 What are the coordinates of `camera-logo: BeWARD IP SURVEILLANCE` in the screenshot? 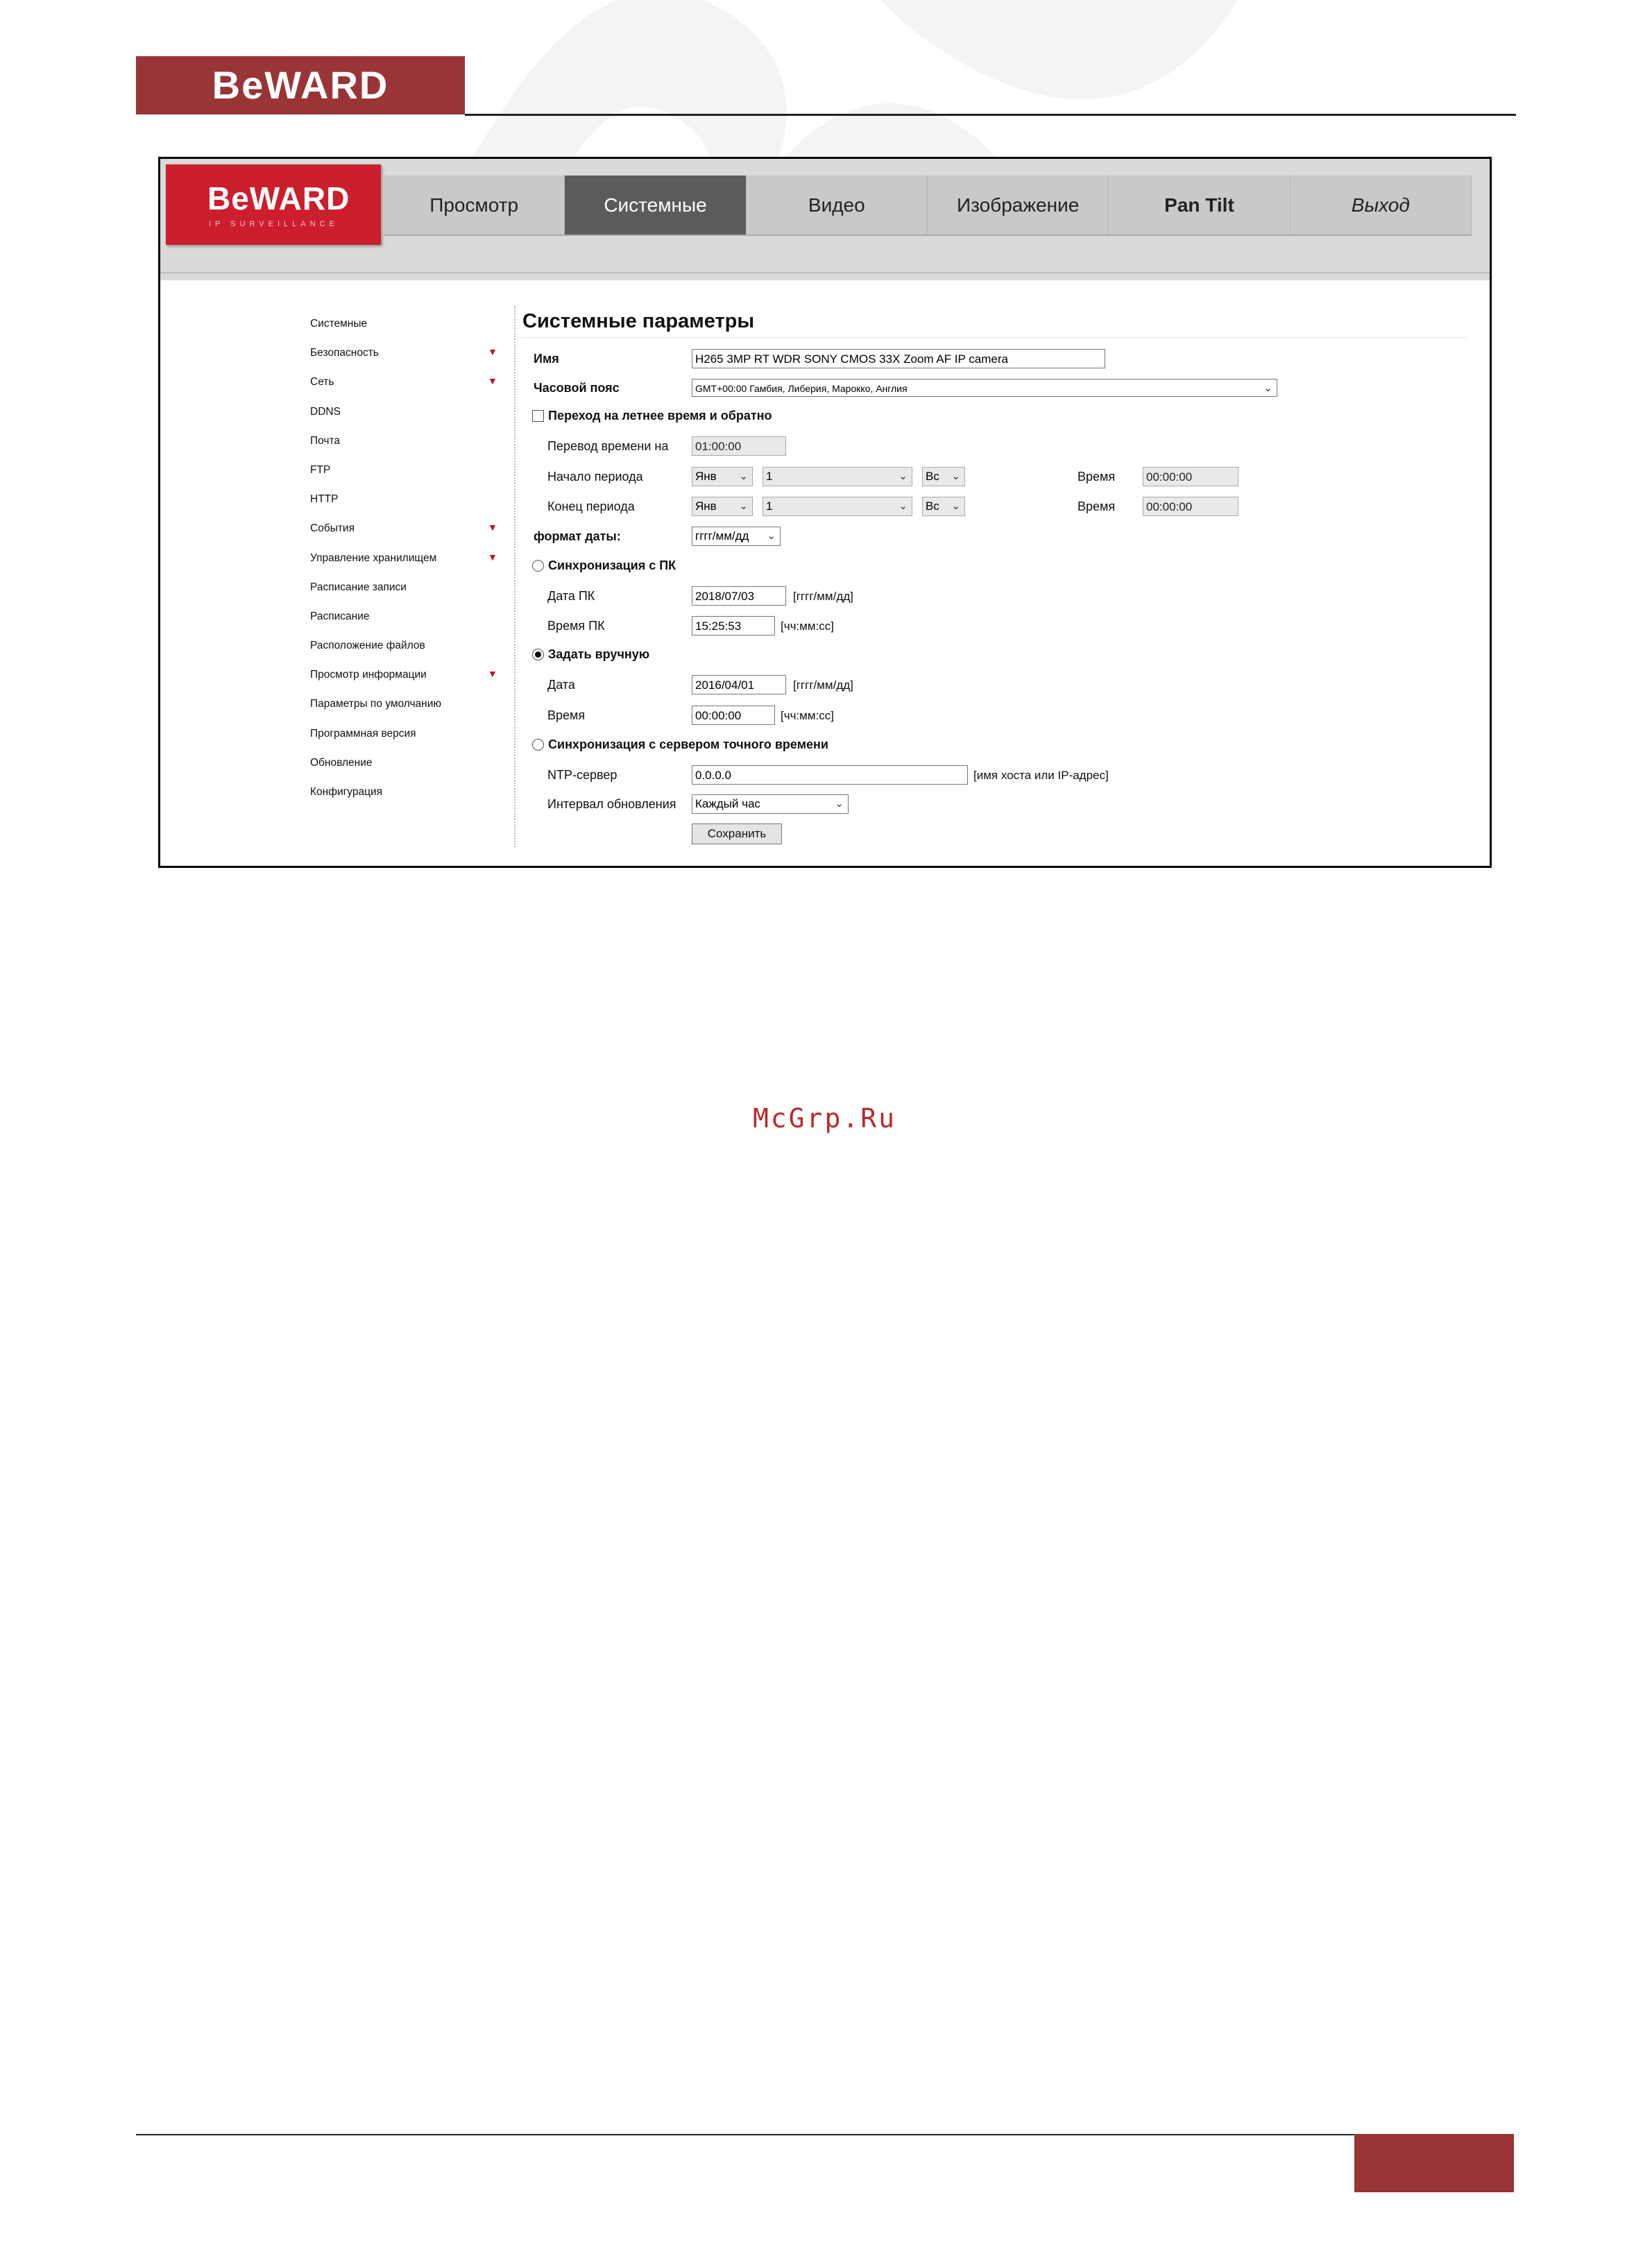 It's located at (274, 204).